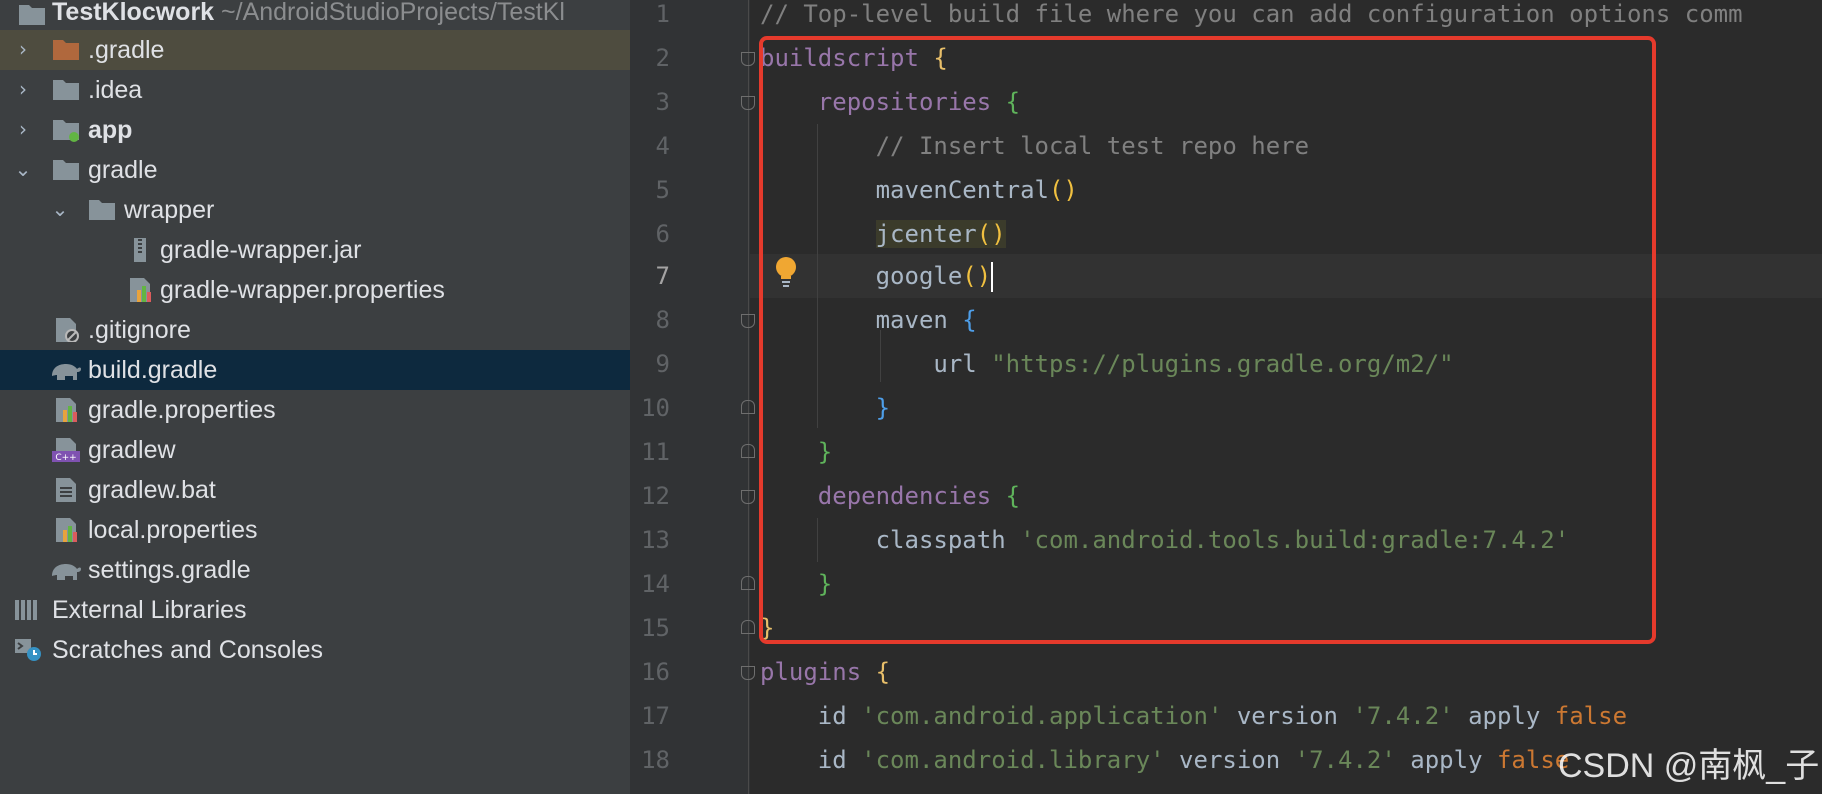  I want to click on tree-item-label: gradle-wrapper.properties, so click(302, 290).